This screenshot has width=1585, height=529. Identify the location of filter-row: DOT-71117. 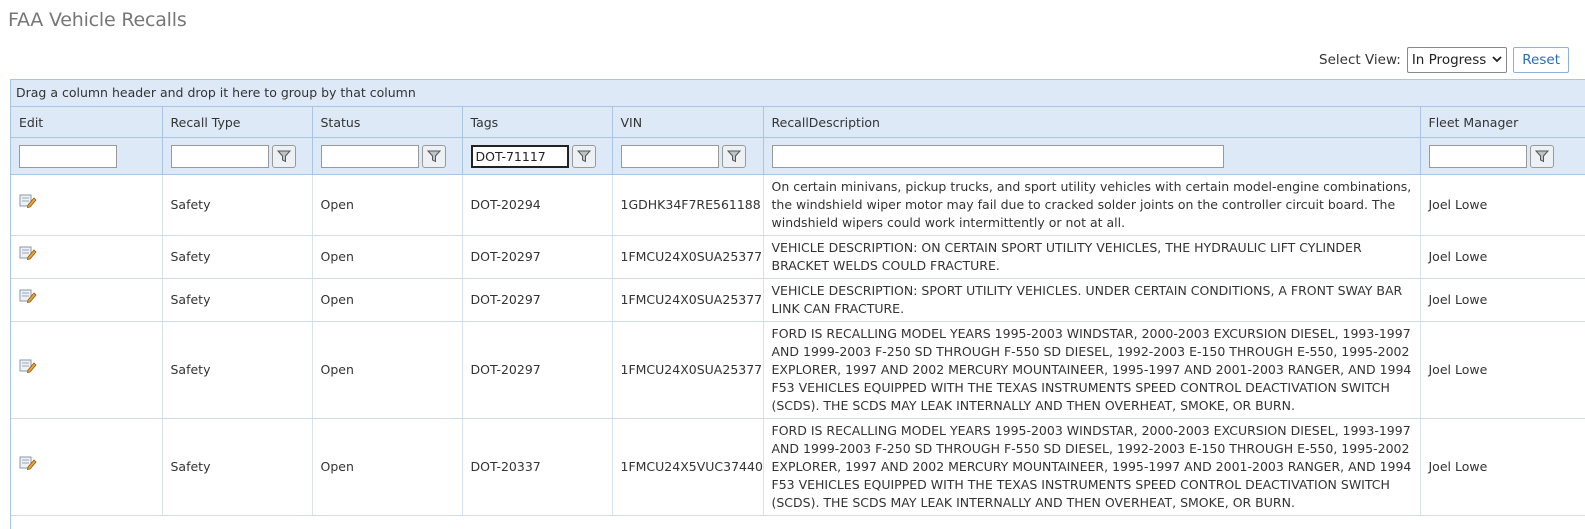
(798, 156).